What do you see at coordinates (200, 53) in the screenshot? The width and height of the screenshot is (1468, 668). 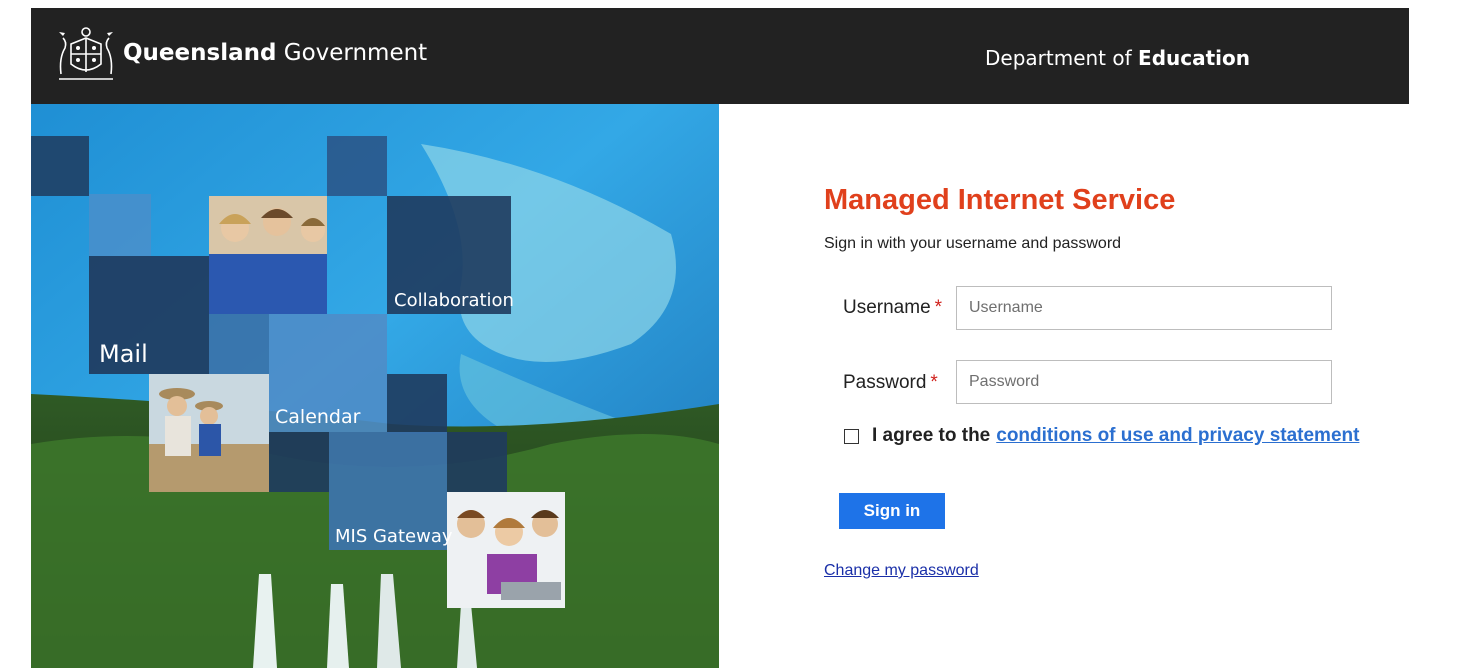 I see `brand-strong: Queensland` at bounding box center [200, 53].